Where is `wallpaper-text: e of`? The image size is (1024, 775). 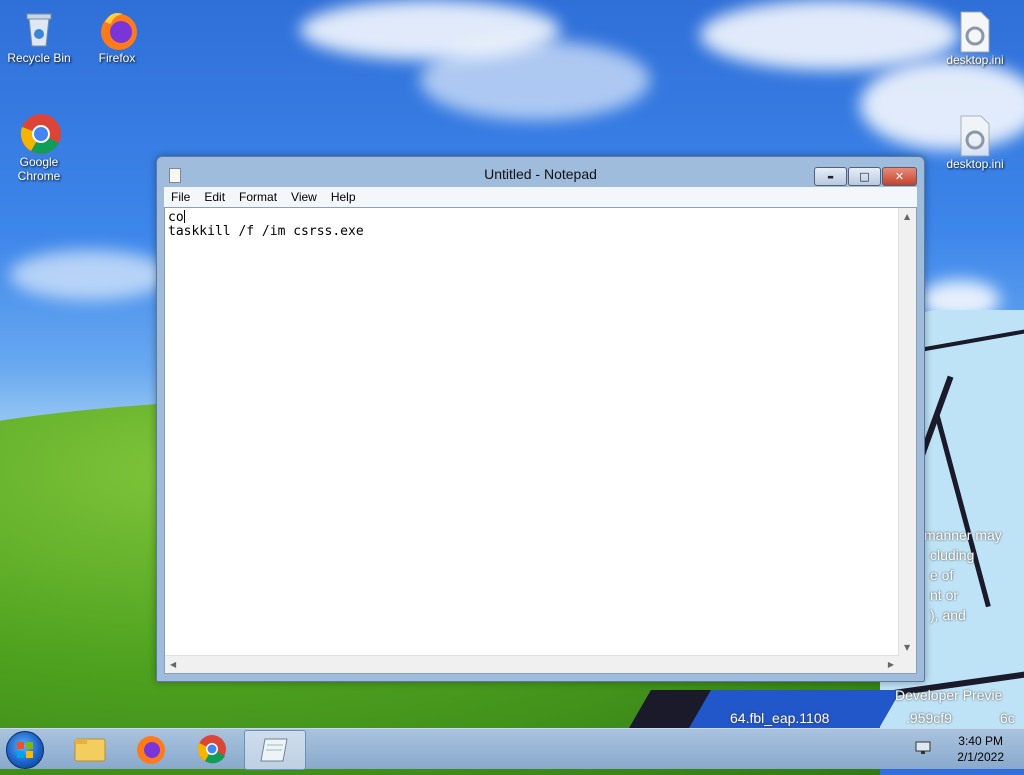 wallpaper-text: e of is located at coordinates (942, 575).